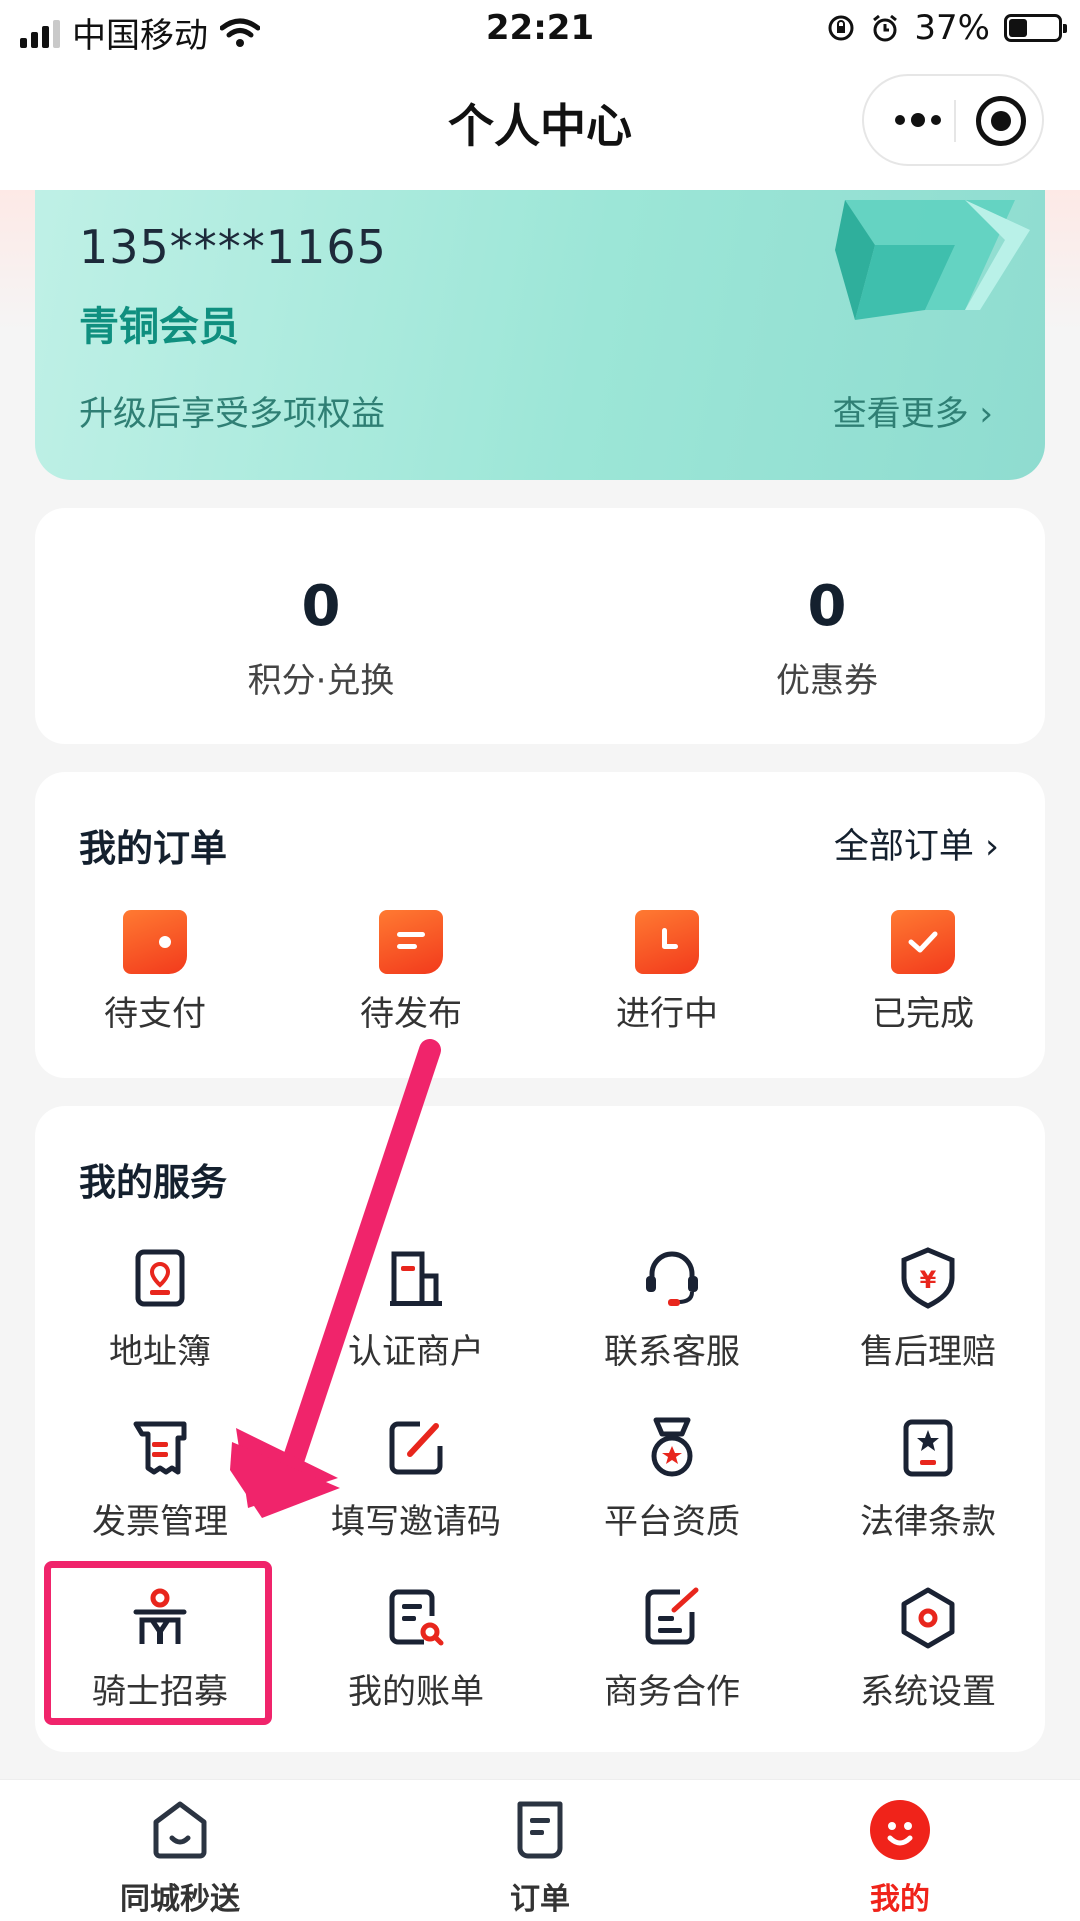 This screenshot has height=1921, width=1080. Describe the element at coordinates (672, 1616) in the screenshot. I see `contract-icon` at that location.